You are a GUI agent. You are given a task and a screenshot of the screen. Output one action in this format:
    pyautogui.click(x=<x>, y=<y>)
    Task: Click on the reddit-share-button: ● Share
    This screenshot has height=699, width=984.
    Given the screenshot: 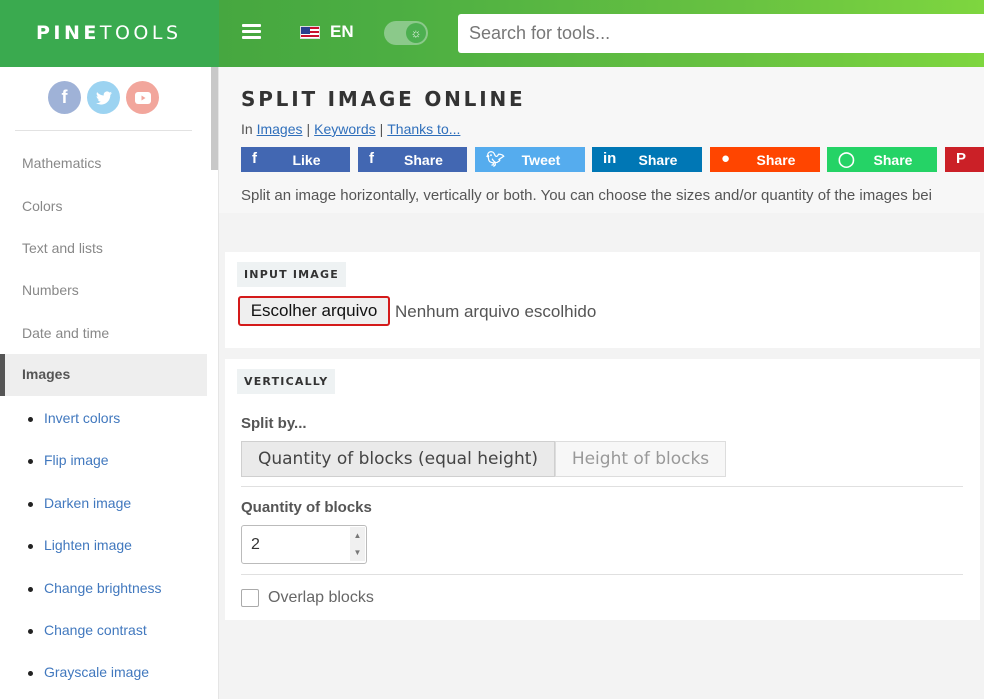 What is the action you would take?
    pyautogui.click(x=765, y=159)
    